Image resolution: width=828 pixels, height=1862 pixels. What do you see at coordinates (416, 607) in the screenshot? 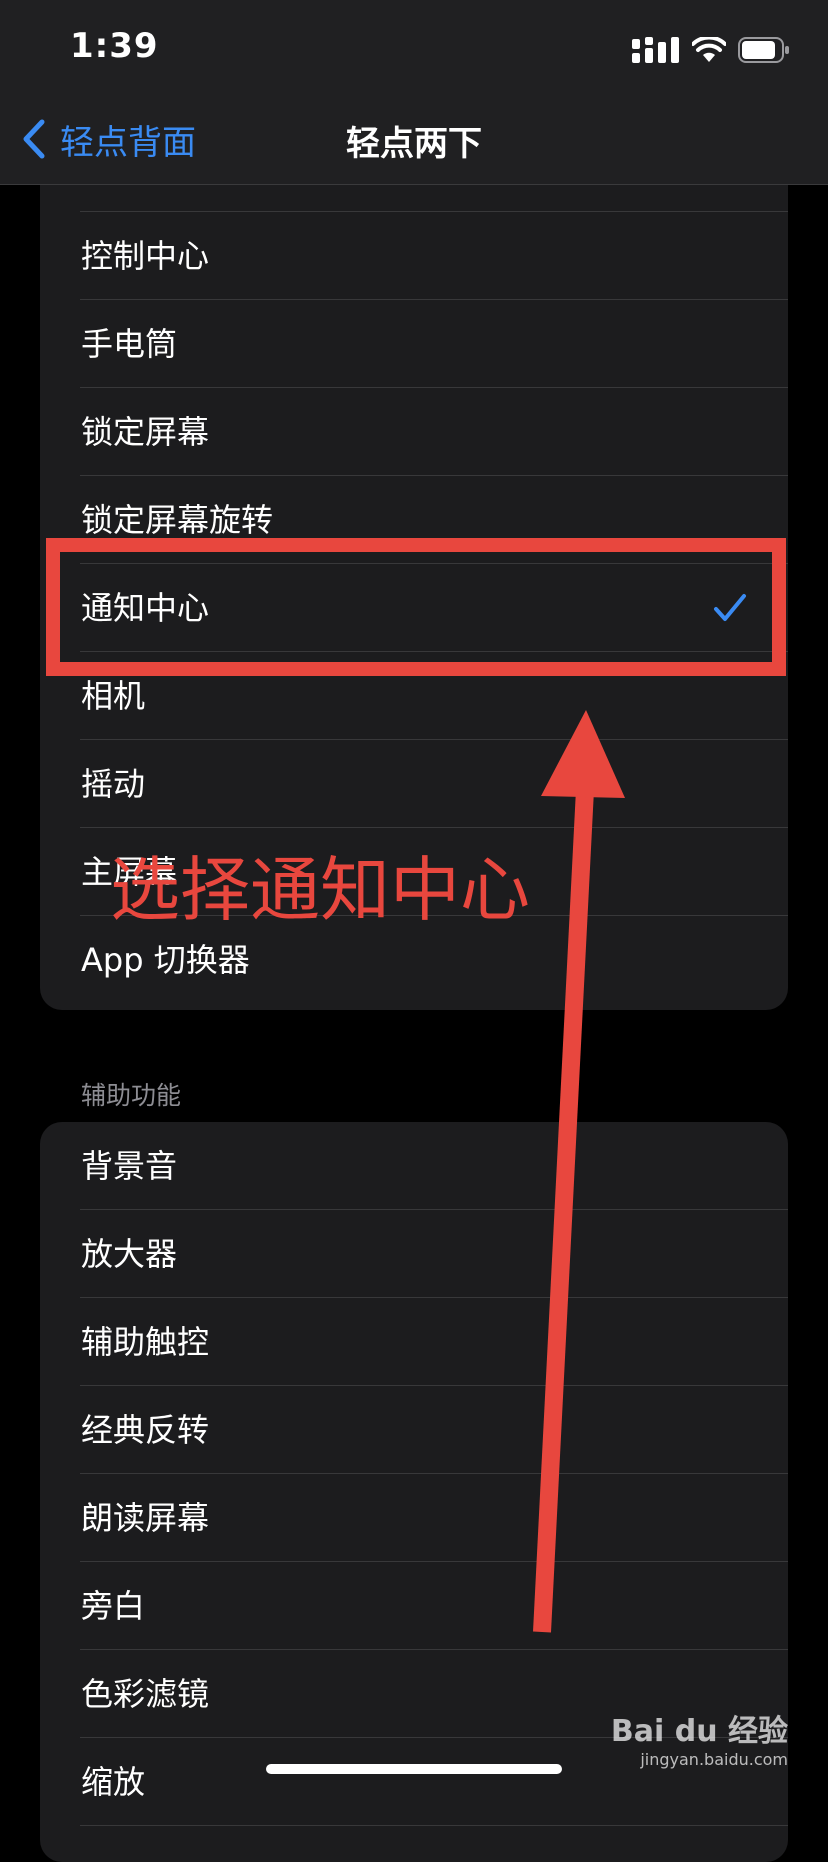
I see `highlight-box` at bounding box center [416, 607].